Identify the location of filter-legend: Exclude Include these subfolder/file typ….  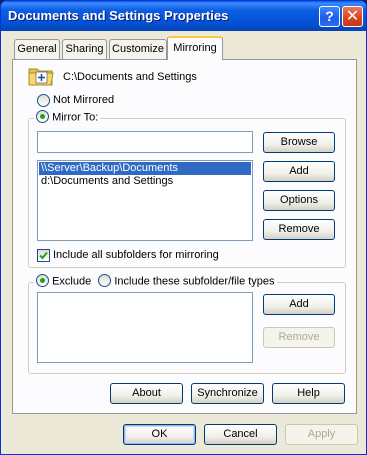
(155, 281).